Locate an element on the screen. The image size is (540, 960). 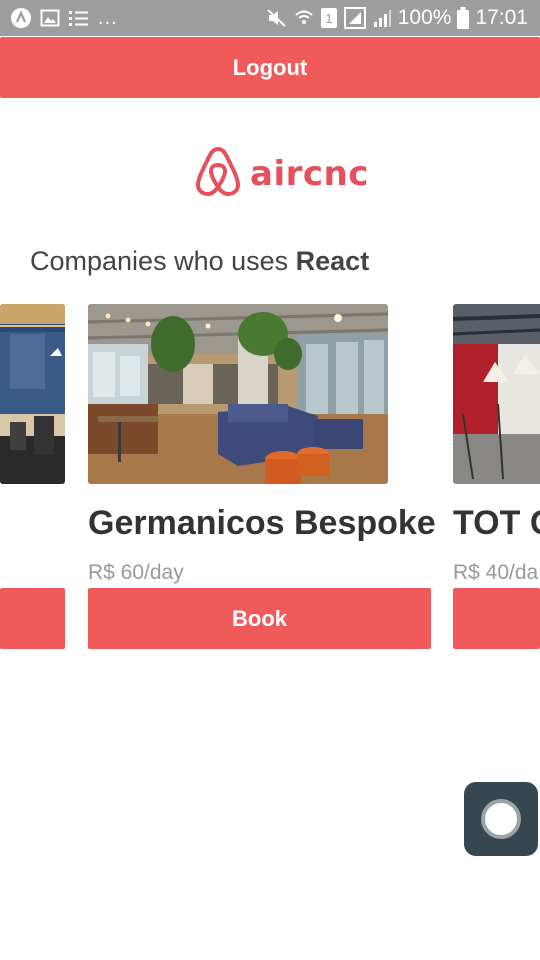
spot-name: TOT C is located at coordinates (496, 523).